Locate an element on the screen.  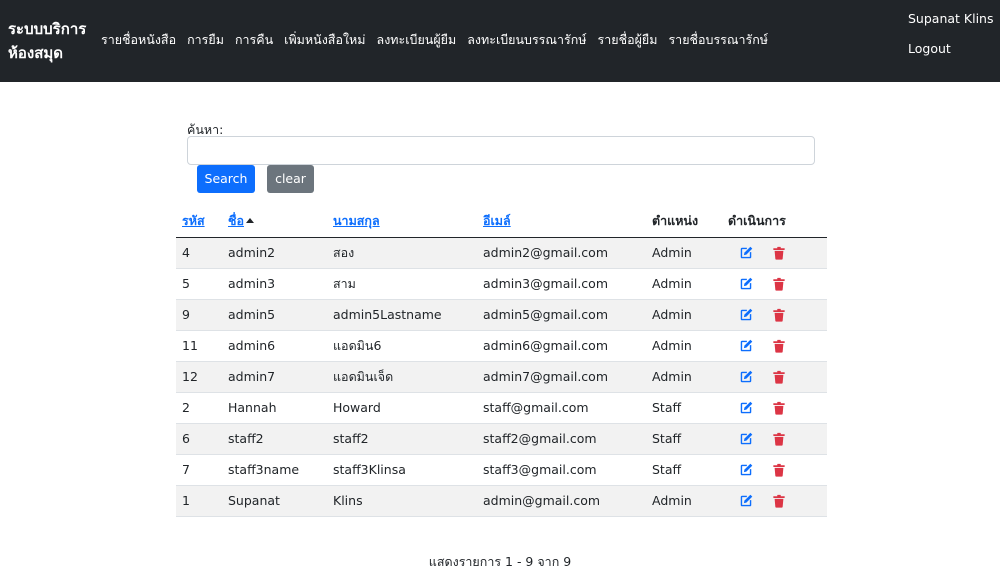
cell-id: 11 is located at coordinates (199, 346).